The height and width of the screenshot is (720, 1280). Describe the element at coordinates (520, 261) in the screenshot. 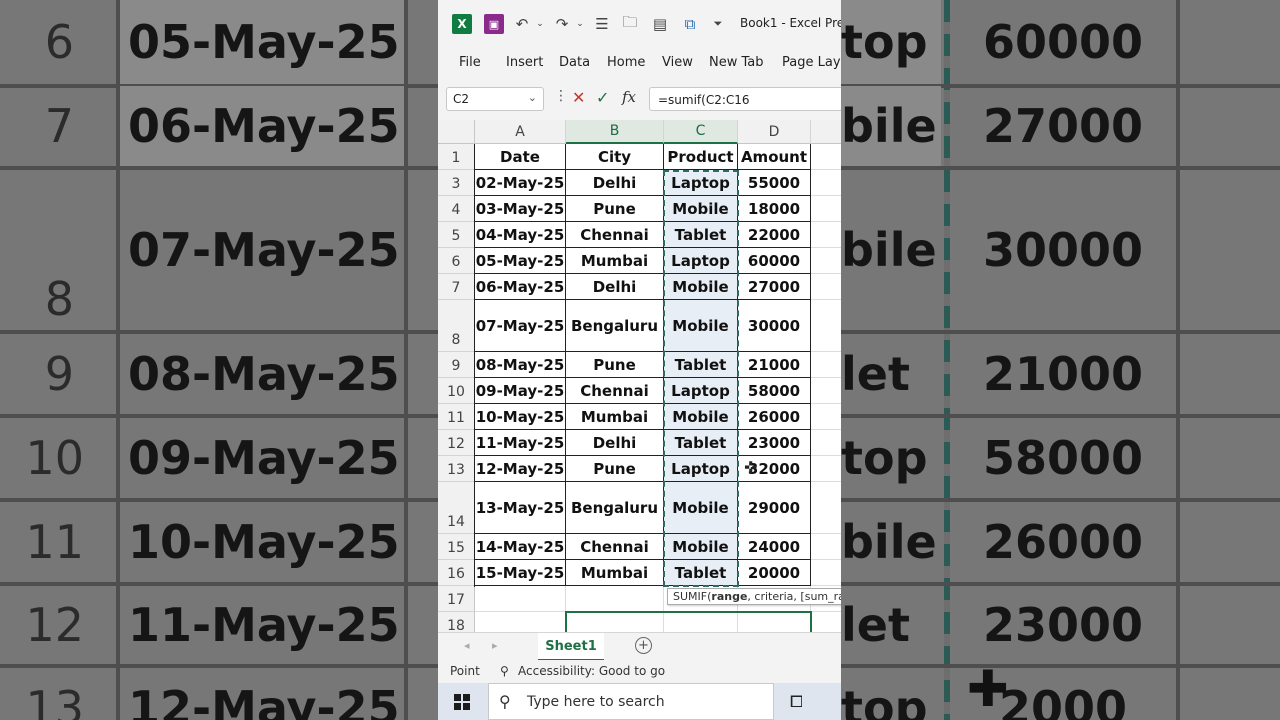

I see `table-cell: 05-May-25` at that location.